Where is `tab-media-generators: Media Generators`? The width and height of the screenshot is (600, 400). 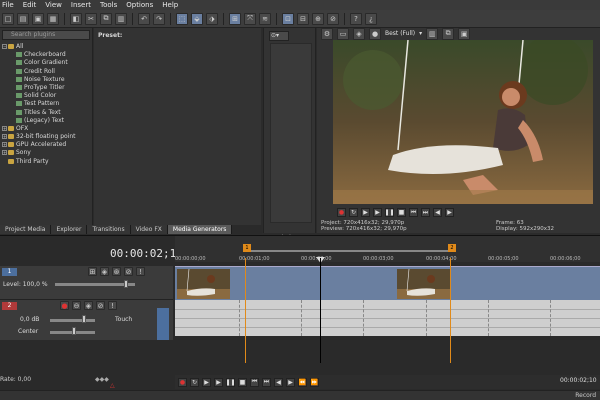 tab-media-generators: Media Generators is located at coordinates (200, 229).